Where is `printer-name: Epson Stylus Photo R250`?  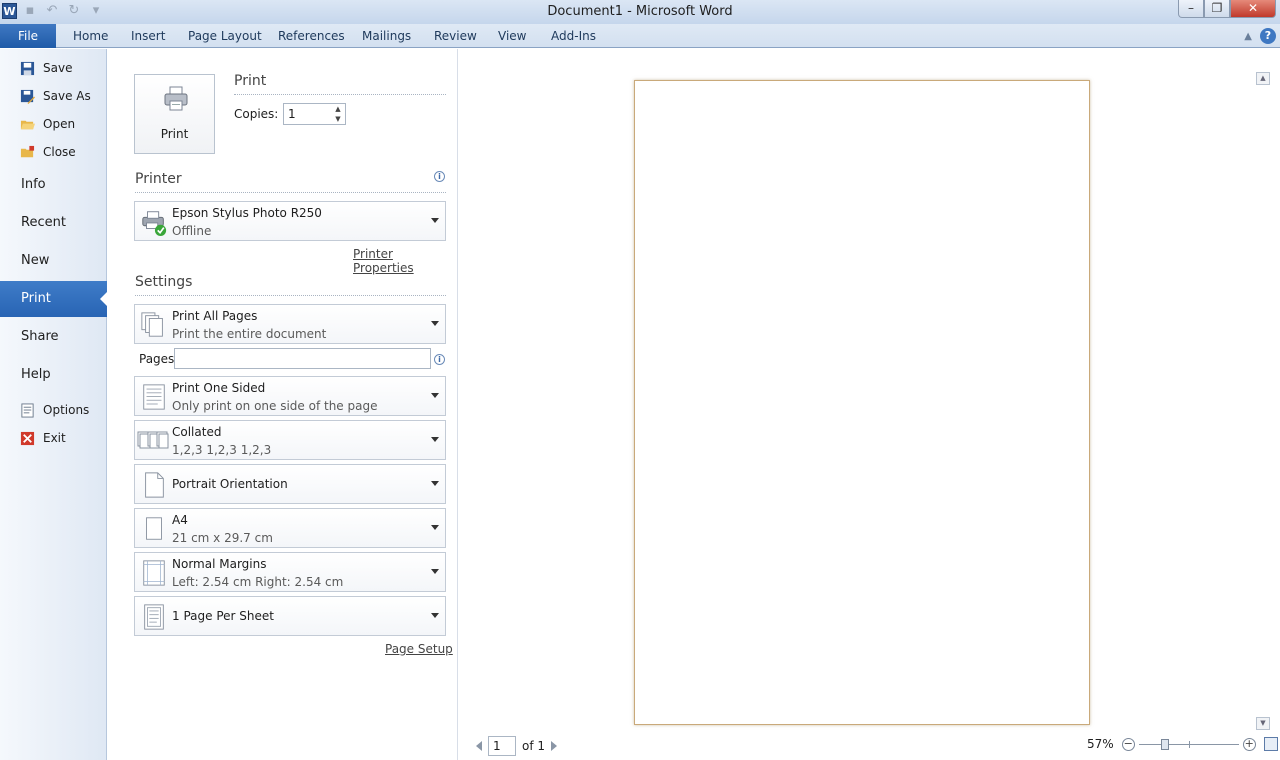 printer-name: Epson Stylus Photo R250 is located at coordinates (247, 213).